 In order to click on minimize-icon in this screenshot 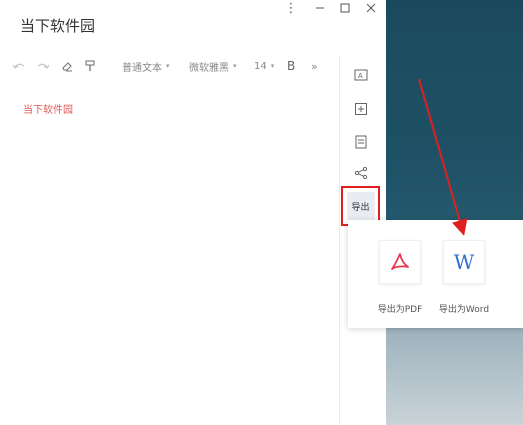, I will do `click(320, 8)`.